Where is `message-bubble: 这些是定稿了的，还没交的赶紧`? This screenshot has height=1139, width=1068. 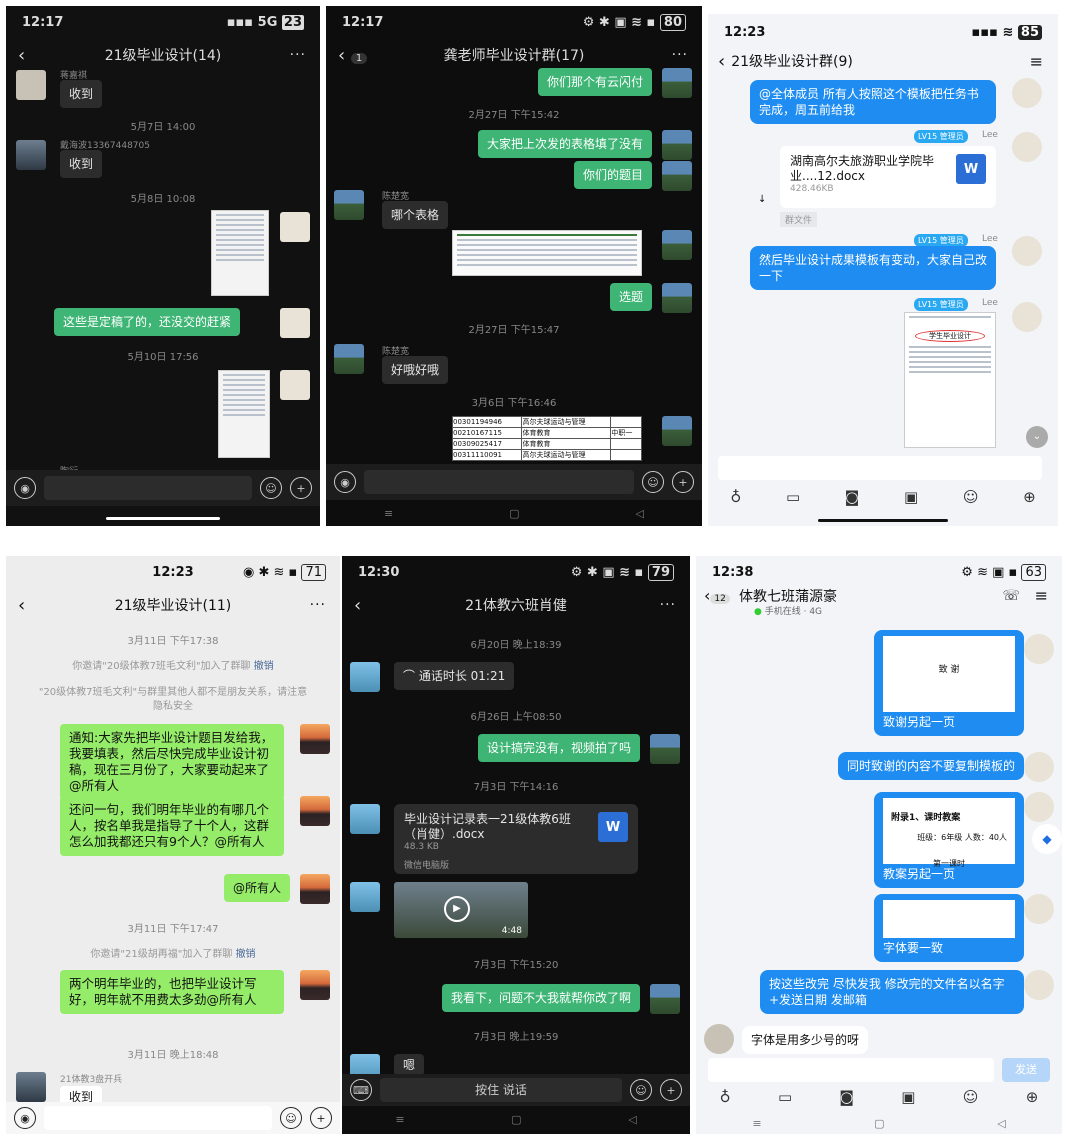
message-bubble: 这些是定稿了的，还没交的赶紧 is located at coordinates (147, 322).